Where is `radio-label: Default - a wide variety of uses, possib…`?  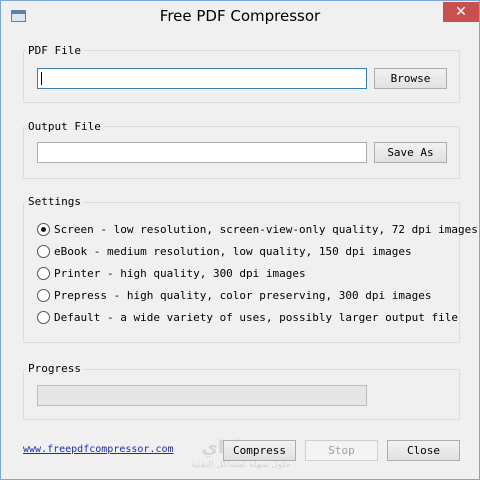
radio-label: Default - a wide variety of uses, possib… is located at coordinates (256, 317).